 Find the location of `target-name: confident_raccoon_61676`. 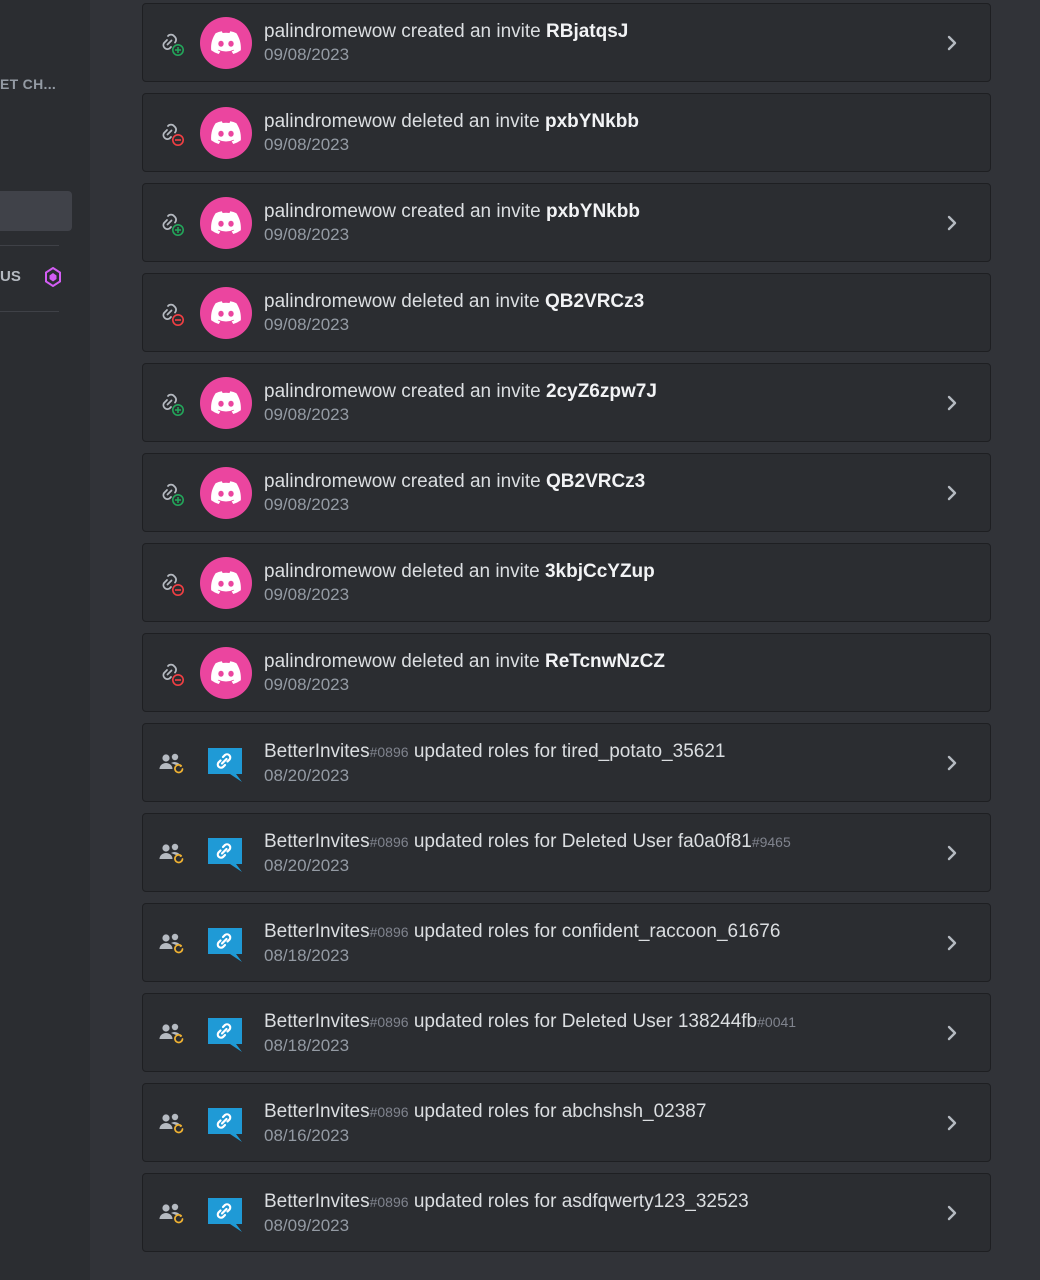

target-name: confident_raccoon_61676 is located at coordinates (671, 931).